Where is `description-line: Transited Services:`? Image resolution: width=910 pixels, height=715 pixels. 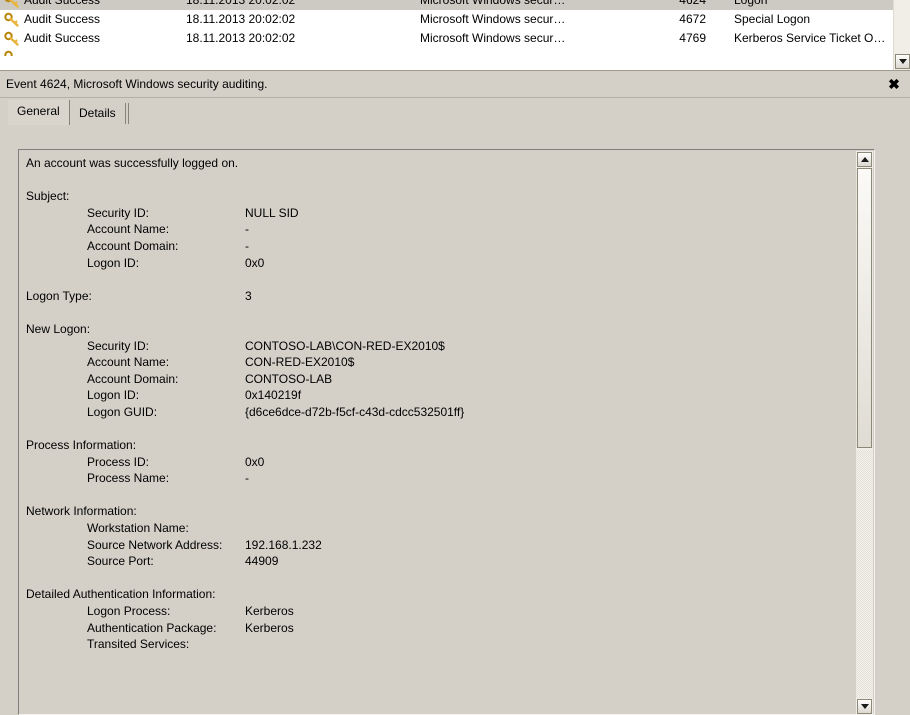 description-line: Transited Services: is located at coordinates (436, 644).